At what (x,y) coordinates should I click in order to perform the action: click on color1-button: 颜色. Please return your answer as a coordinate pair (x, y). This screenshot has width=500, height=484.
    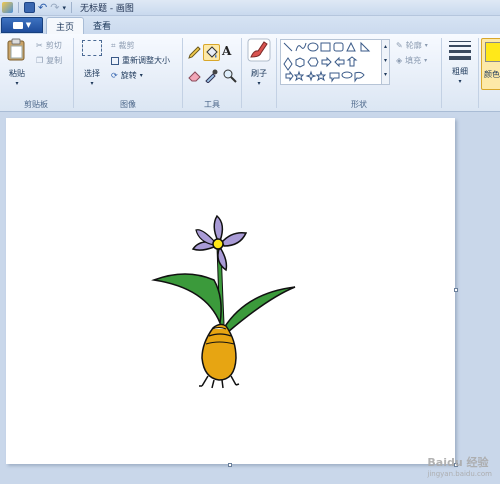
    Looking at the image, I should click on (490, 64).